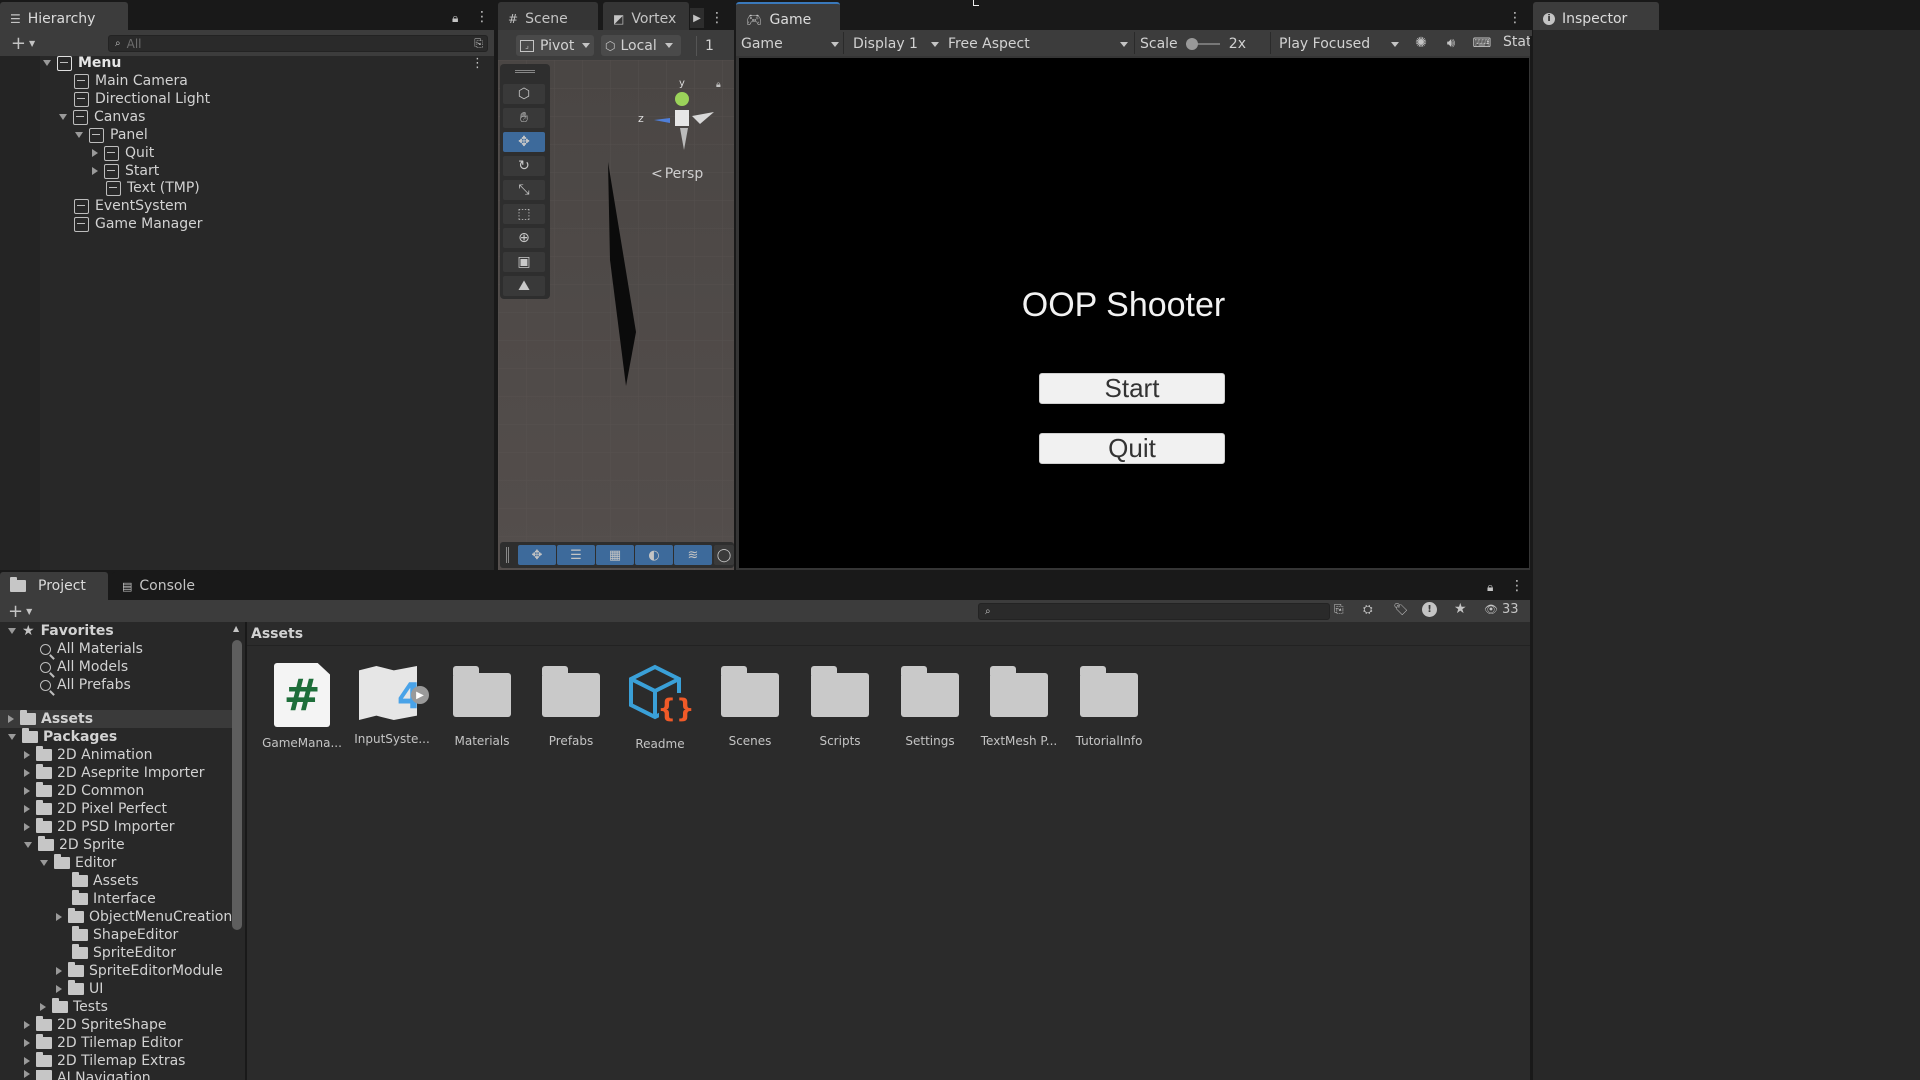 The height and width of the screenshot is (1080, 1920). I want to click on tree-package-folder: SpriteEditor, so click(124, 953).